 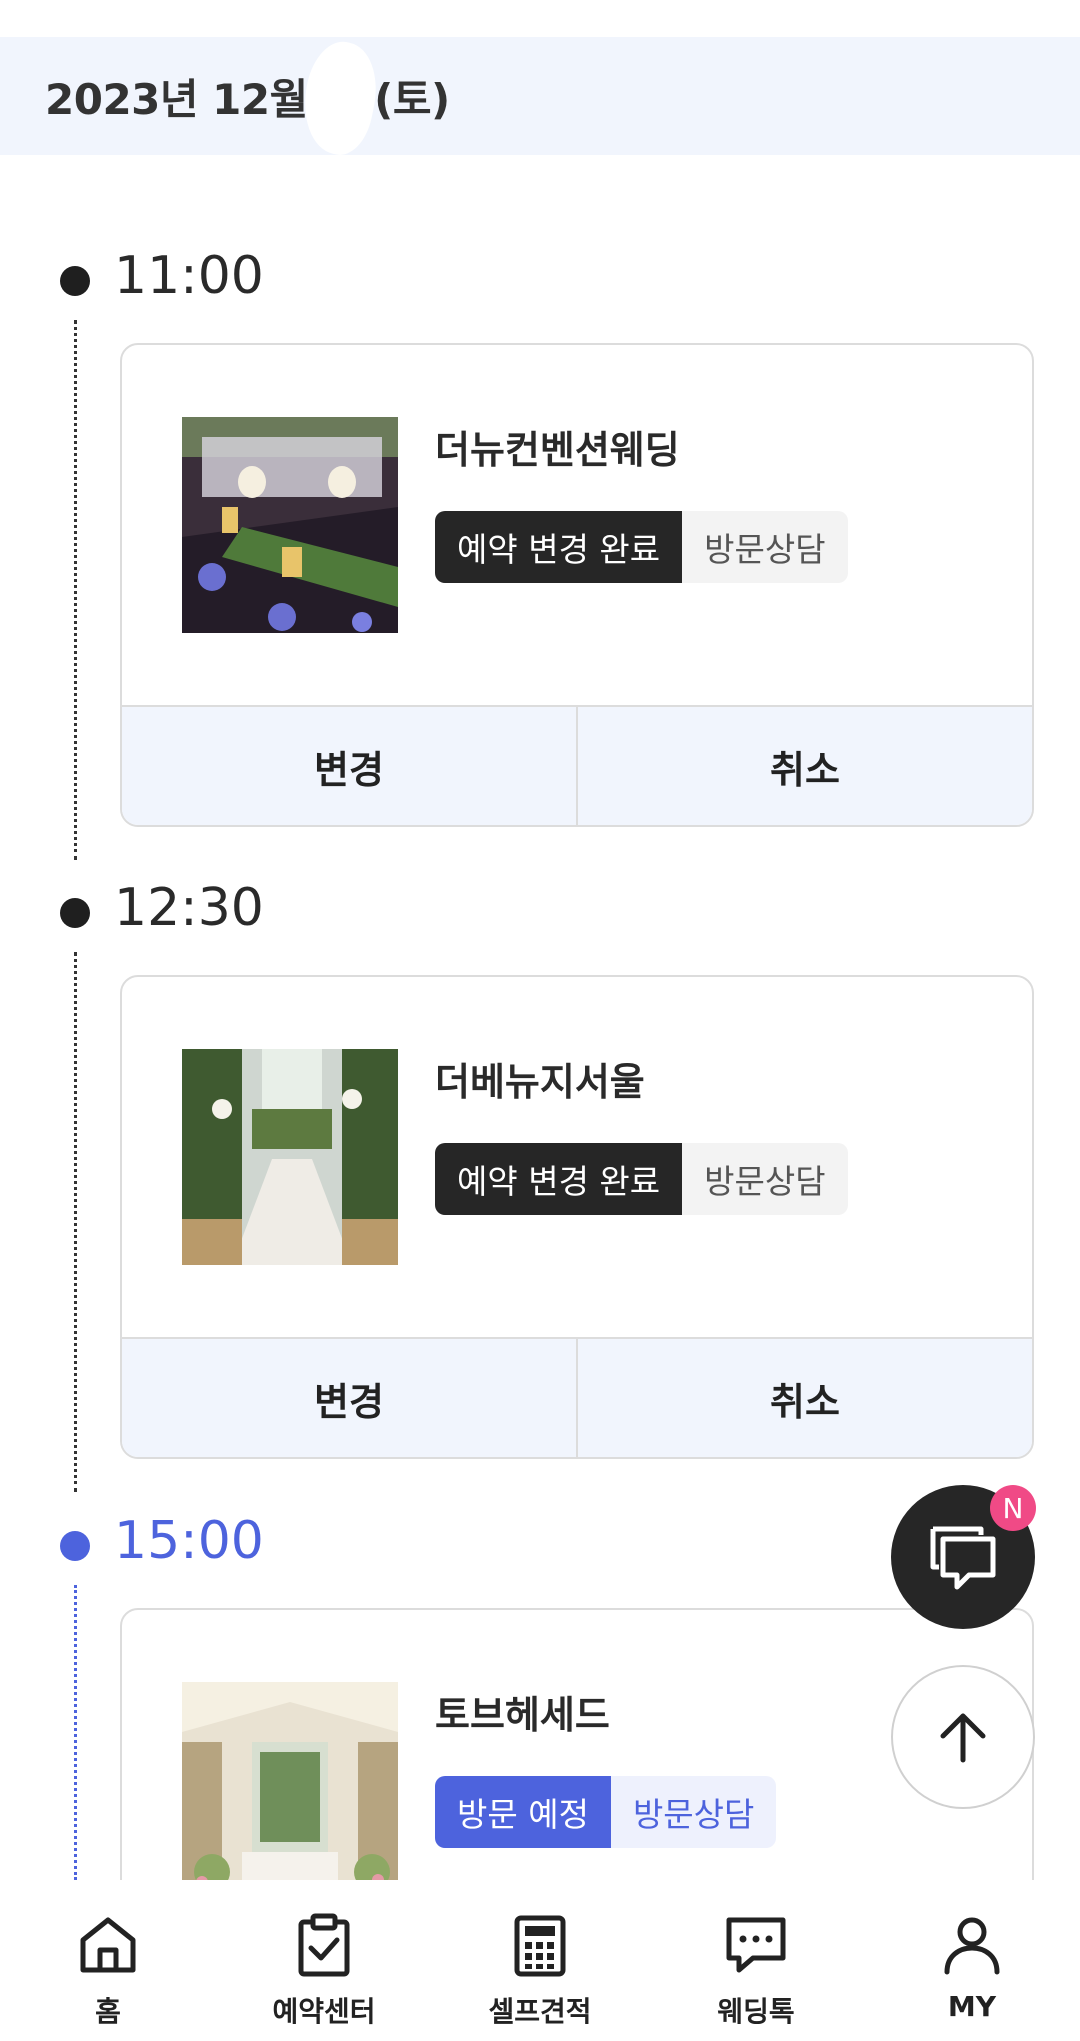 I want to click on timeline-dot-active, so click(x=75, y=1546).